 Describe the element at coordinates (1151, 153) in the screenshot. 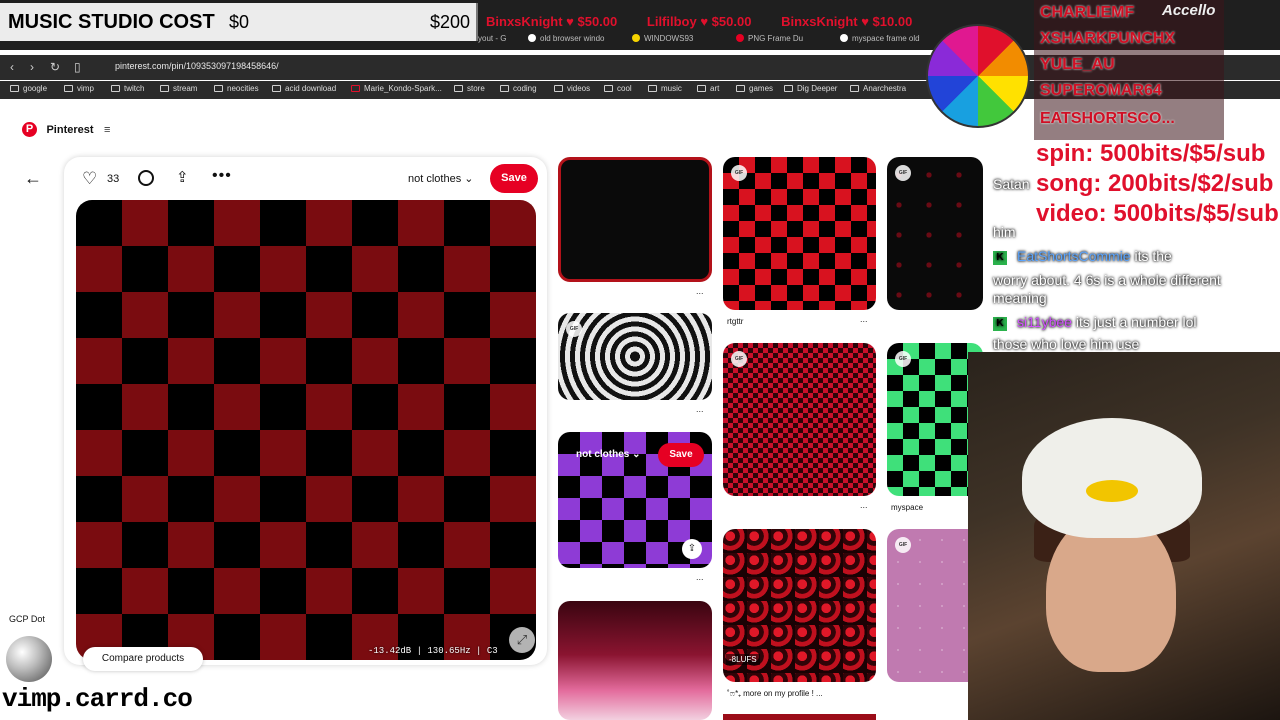

I see `price-spin: spin: 500bits/$5/sub` at that location.